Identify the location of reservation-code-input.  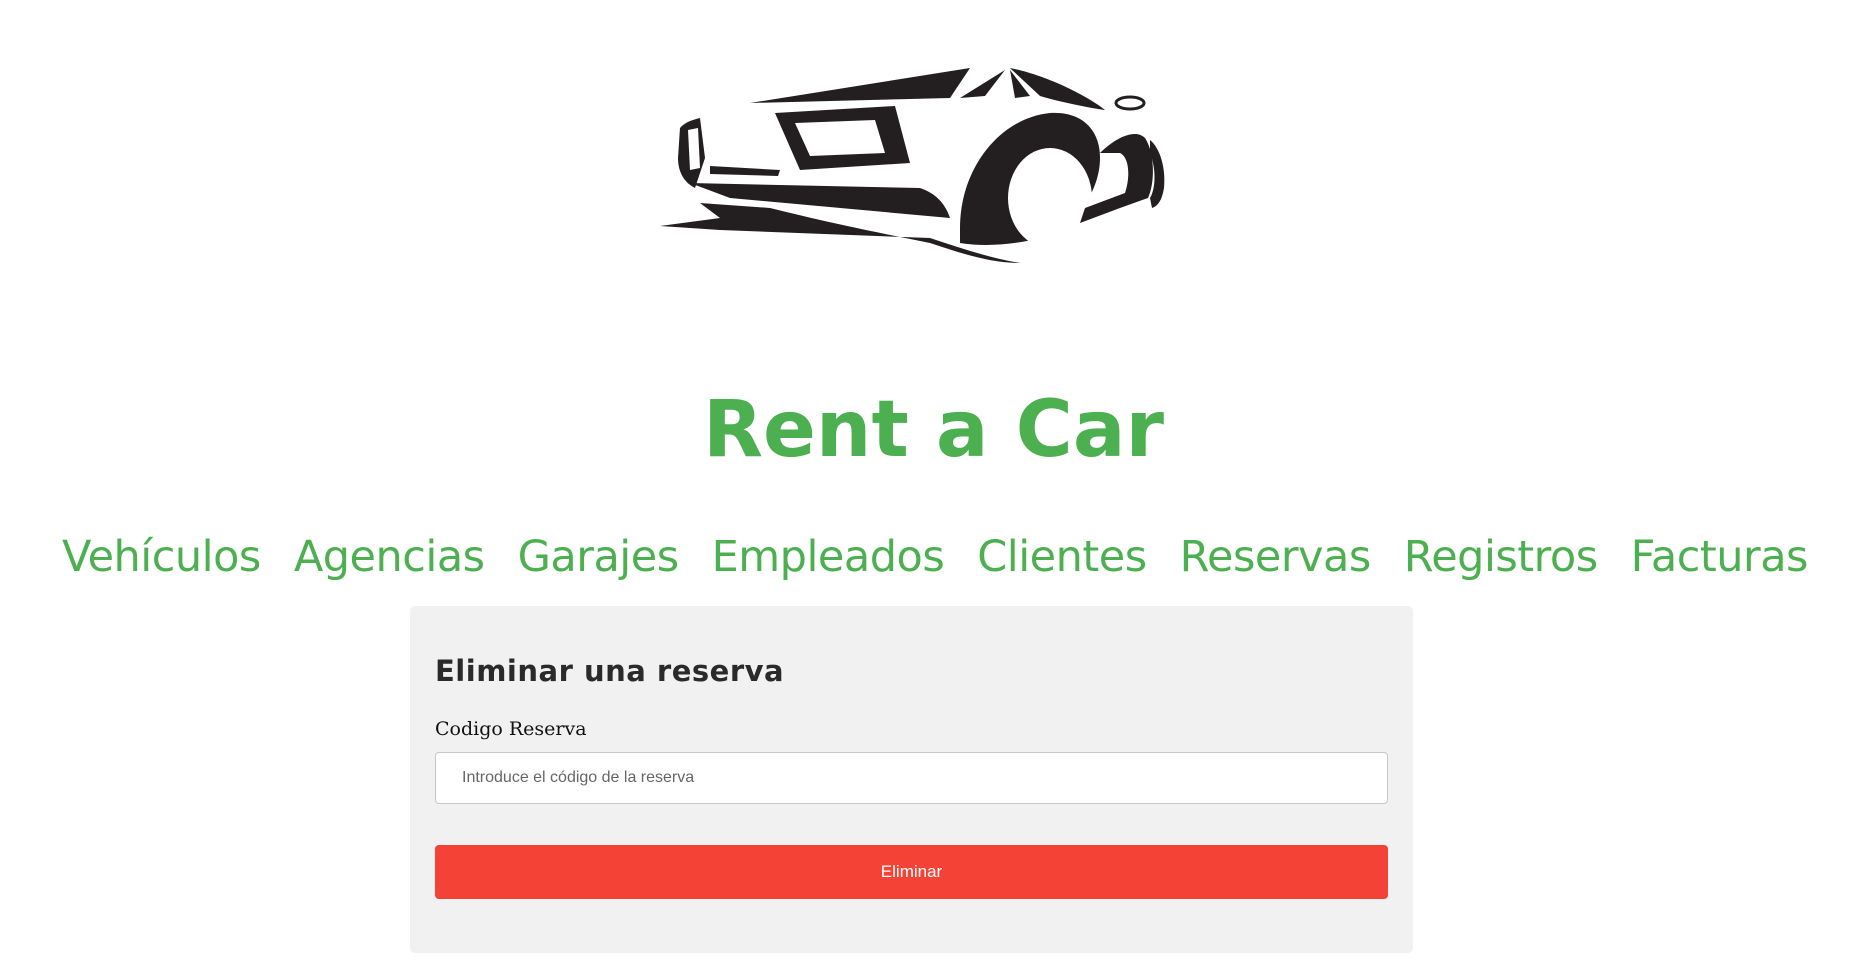
(911, 778).